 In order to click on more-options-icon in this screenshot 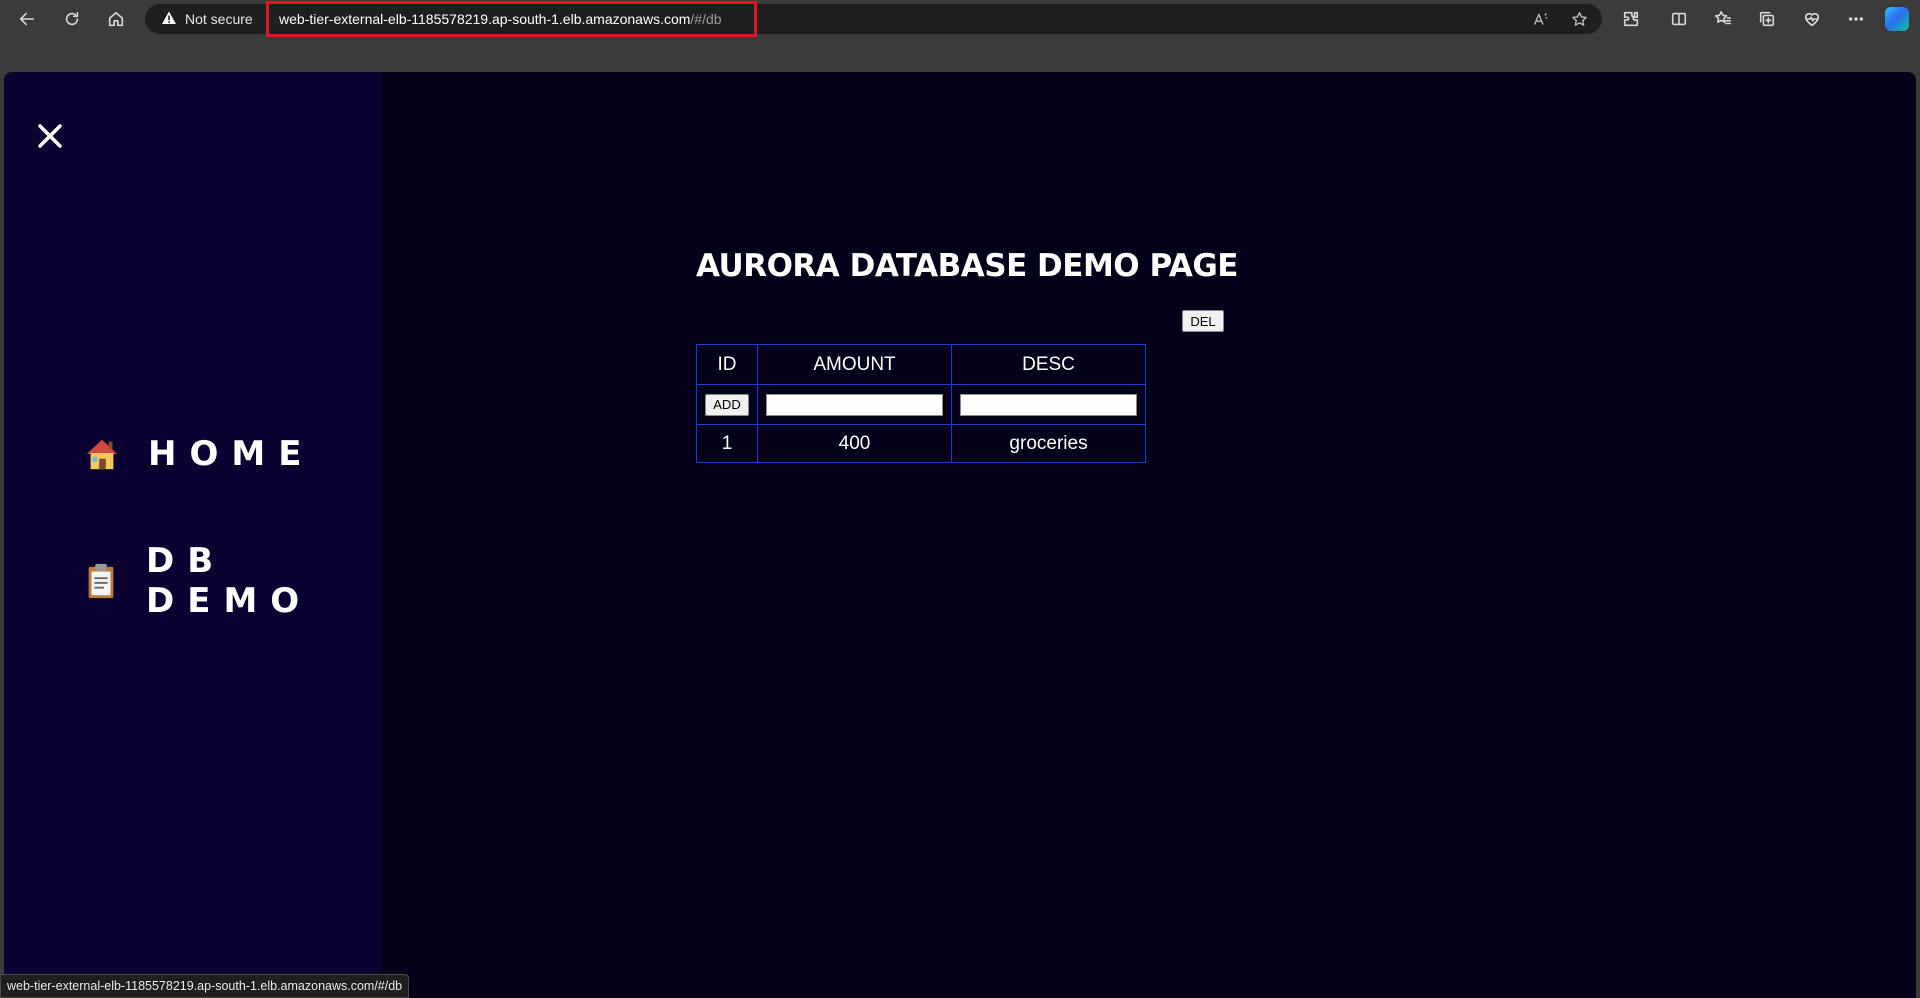, I will do `click(1856, 19)`.